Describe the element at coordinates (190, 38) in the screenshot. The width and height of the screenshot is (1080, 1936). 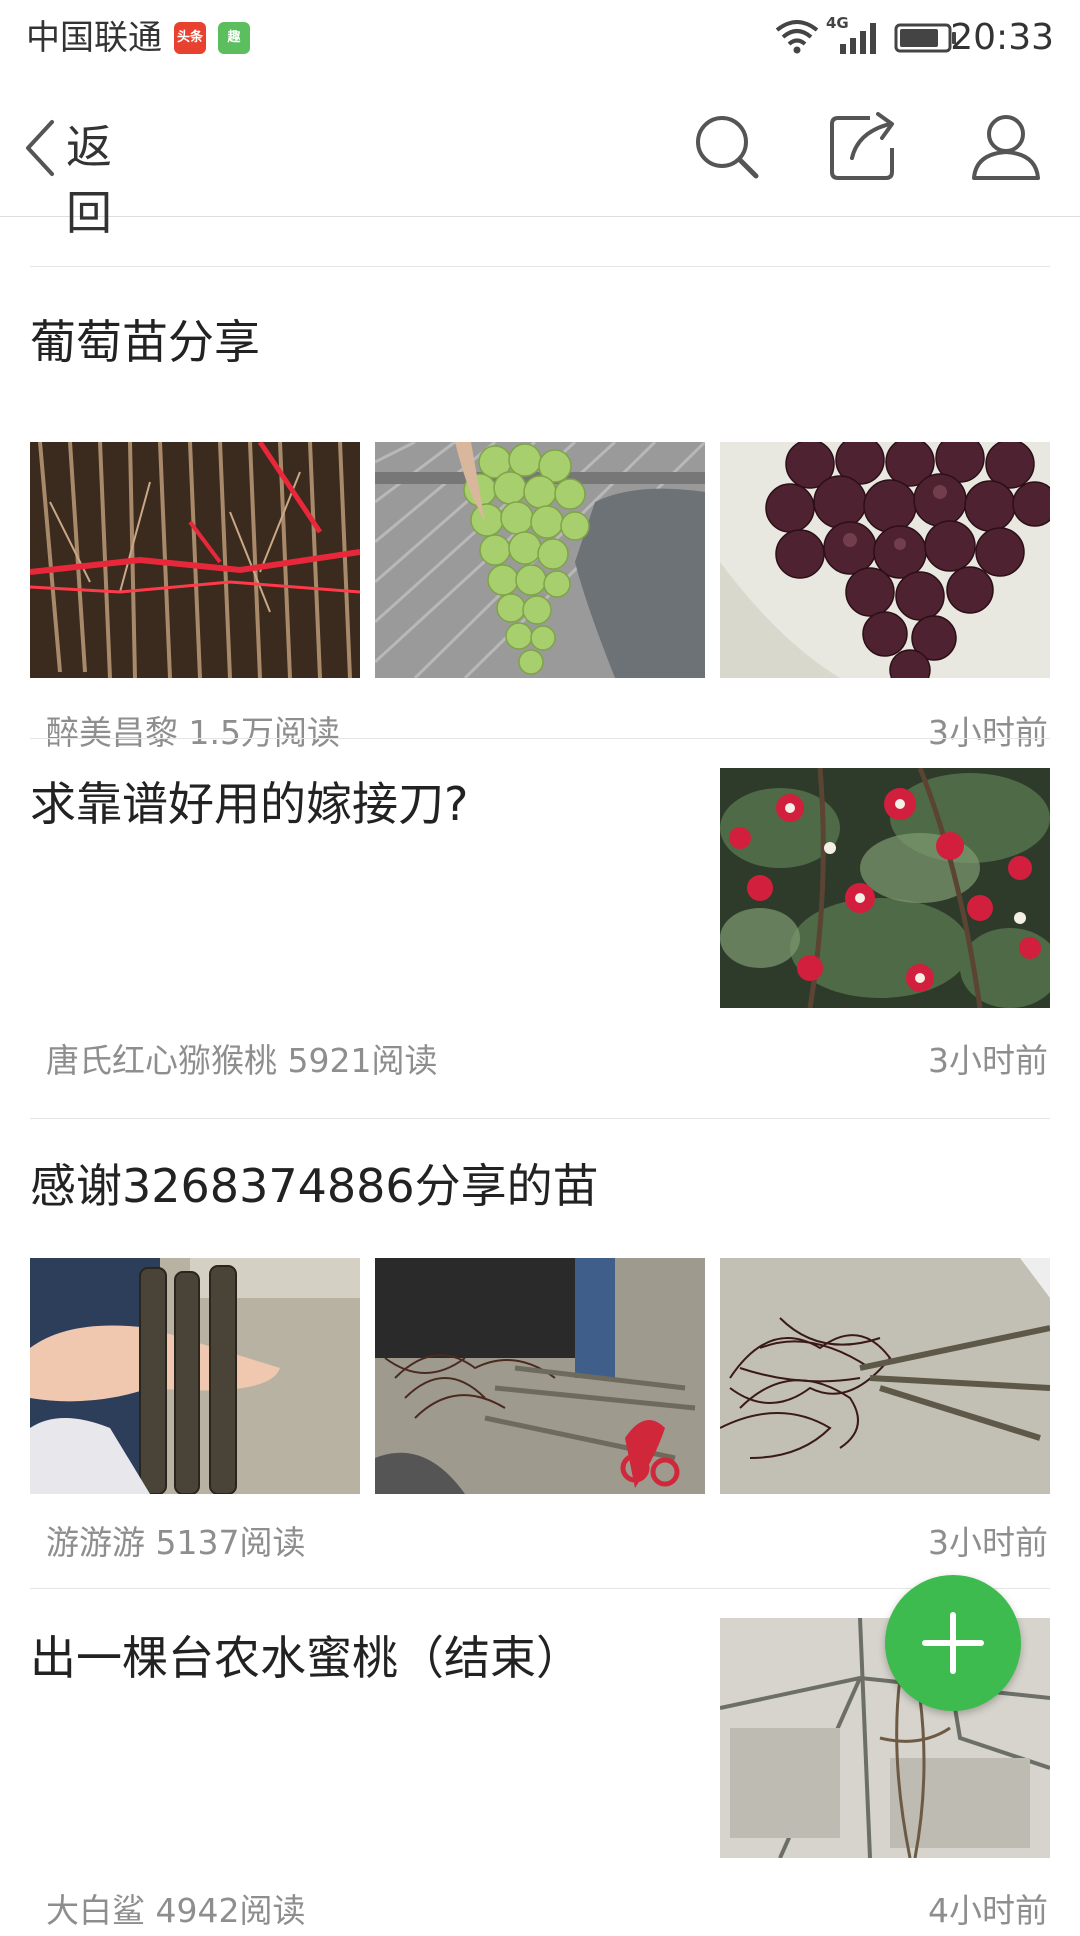
I see `toutiao-app-icon: 头条` at that location.